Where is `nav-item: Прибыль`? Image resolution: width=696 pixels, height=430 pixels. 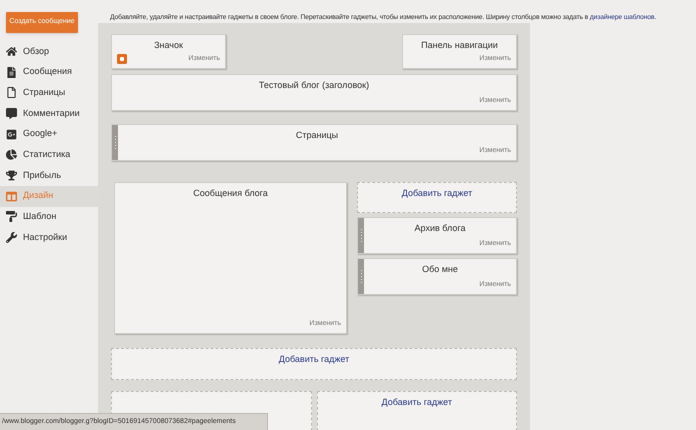 nav-item: Прибыль is located at coordinates (49, 175).